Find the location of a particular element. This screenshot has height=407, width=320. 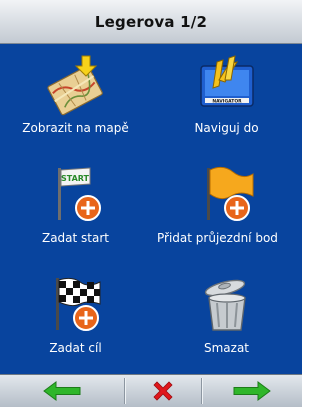

menu-item-label: Zadat start is located at coordinates (75, 238).